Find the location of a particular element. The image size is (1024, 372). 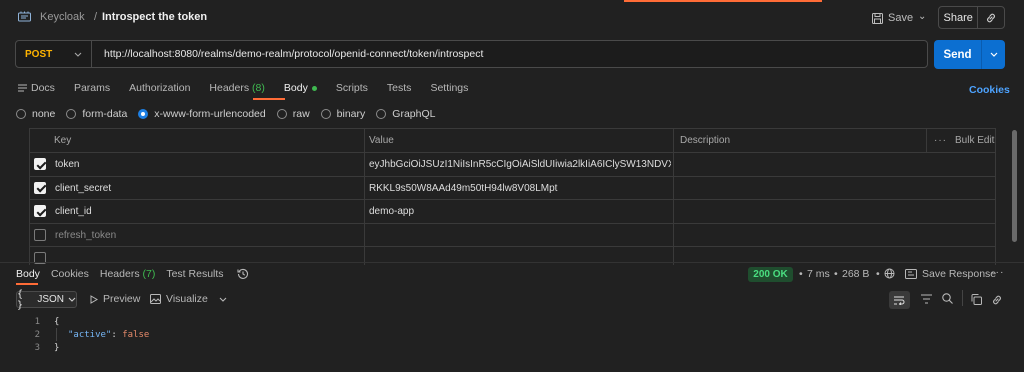

param-value: RKKL9s50W8AAd49m50tH94lw8V08LMpt is located at coordinates (520, 188).